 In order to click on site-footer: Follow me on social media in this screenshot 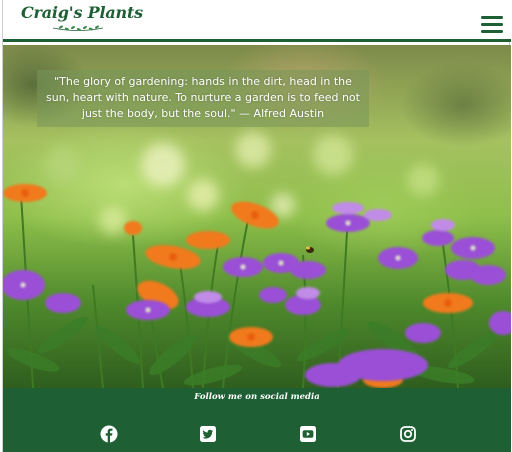, I will do `click(257, 420)`.